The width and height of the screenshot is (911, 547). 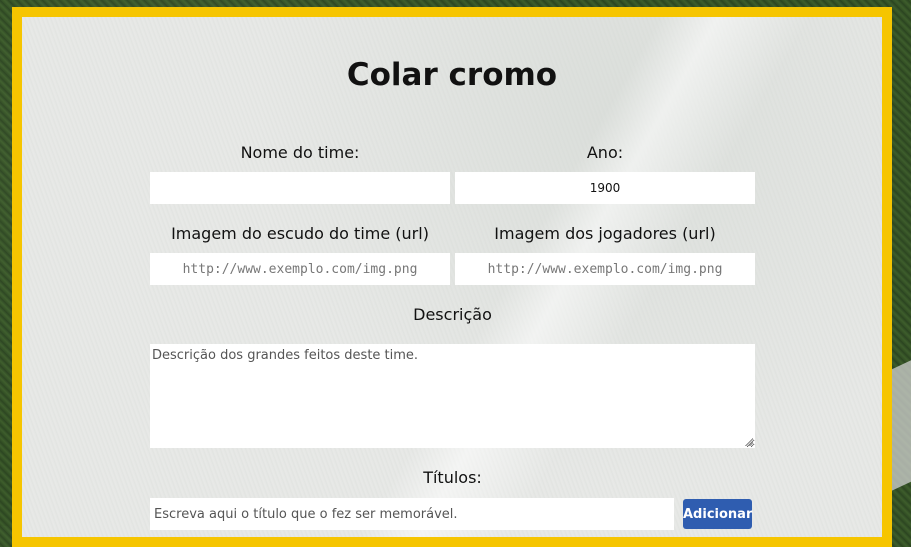 I want to click on players-url-label: Imagem dos jogadores (url), so click(x=605, y=233).